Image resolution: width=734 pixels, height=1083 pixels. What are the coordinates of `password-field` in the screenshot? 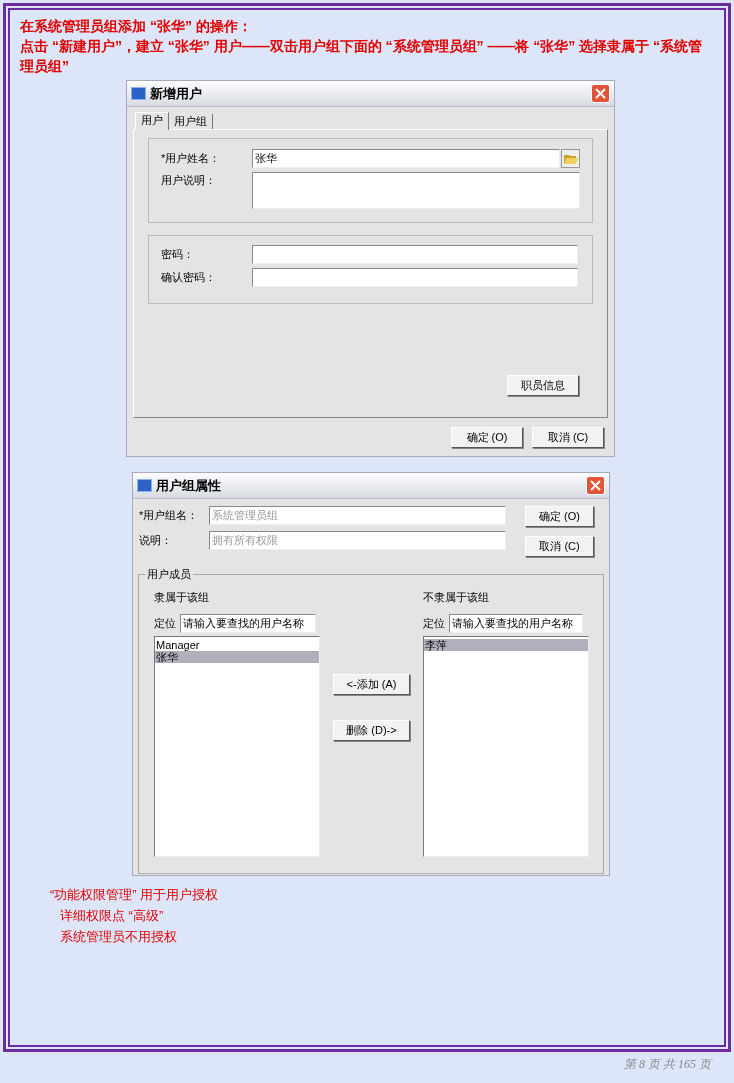 It's located at (415, 254).